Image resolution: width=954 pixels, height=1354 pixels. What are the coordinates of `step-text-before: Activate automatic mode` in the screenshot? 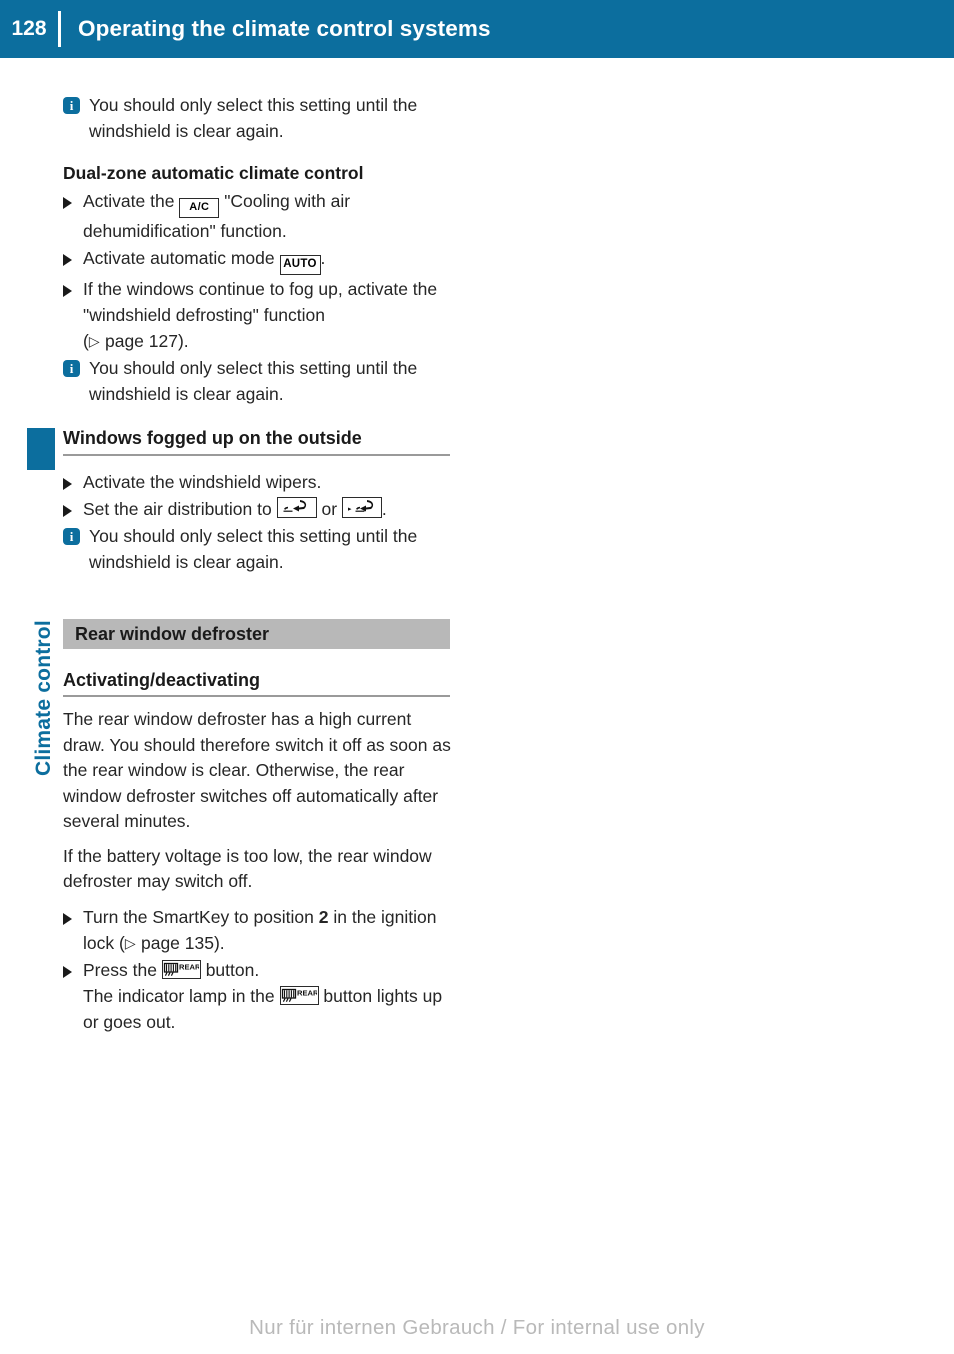 It's located at (179, 258).